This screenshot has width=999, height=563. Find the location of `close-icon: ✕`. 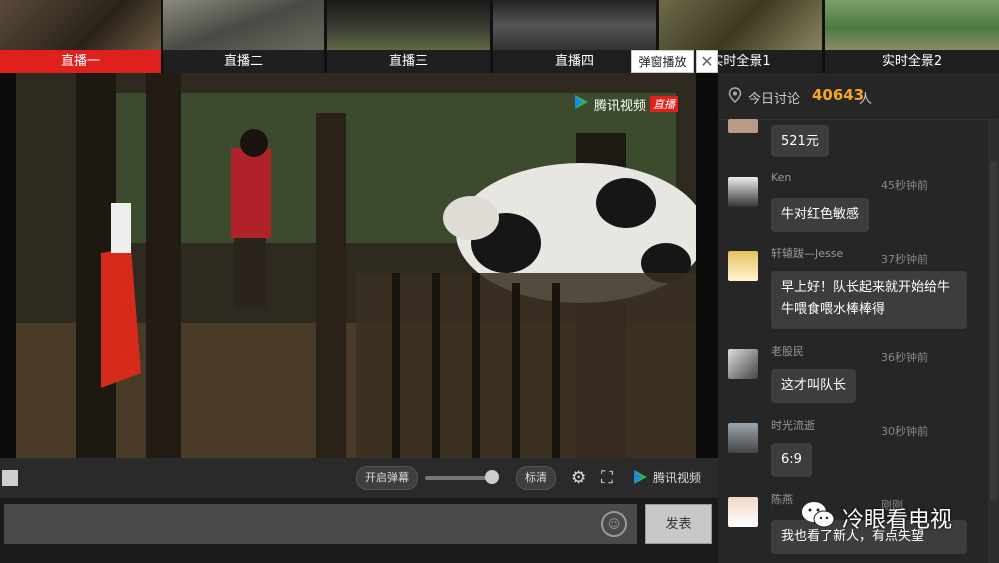

close-icon: ✕ is located at coordinates (707, 61).